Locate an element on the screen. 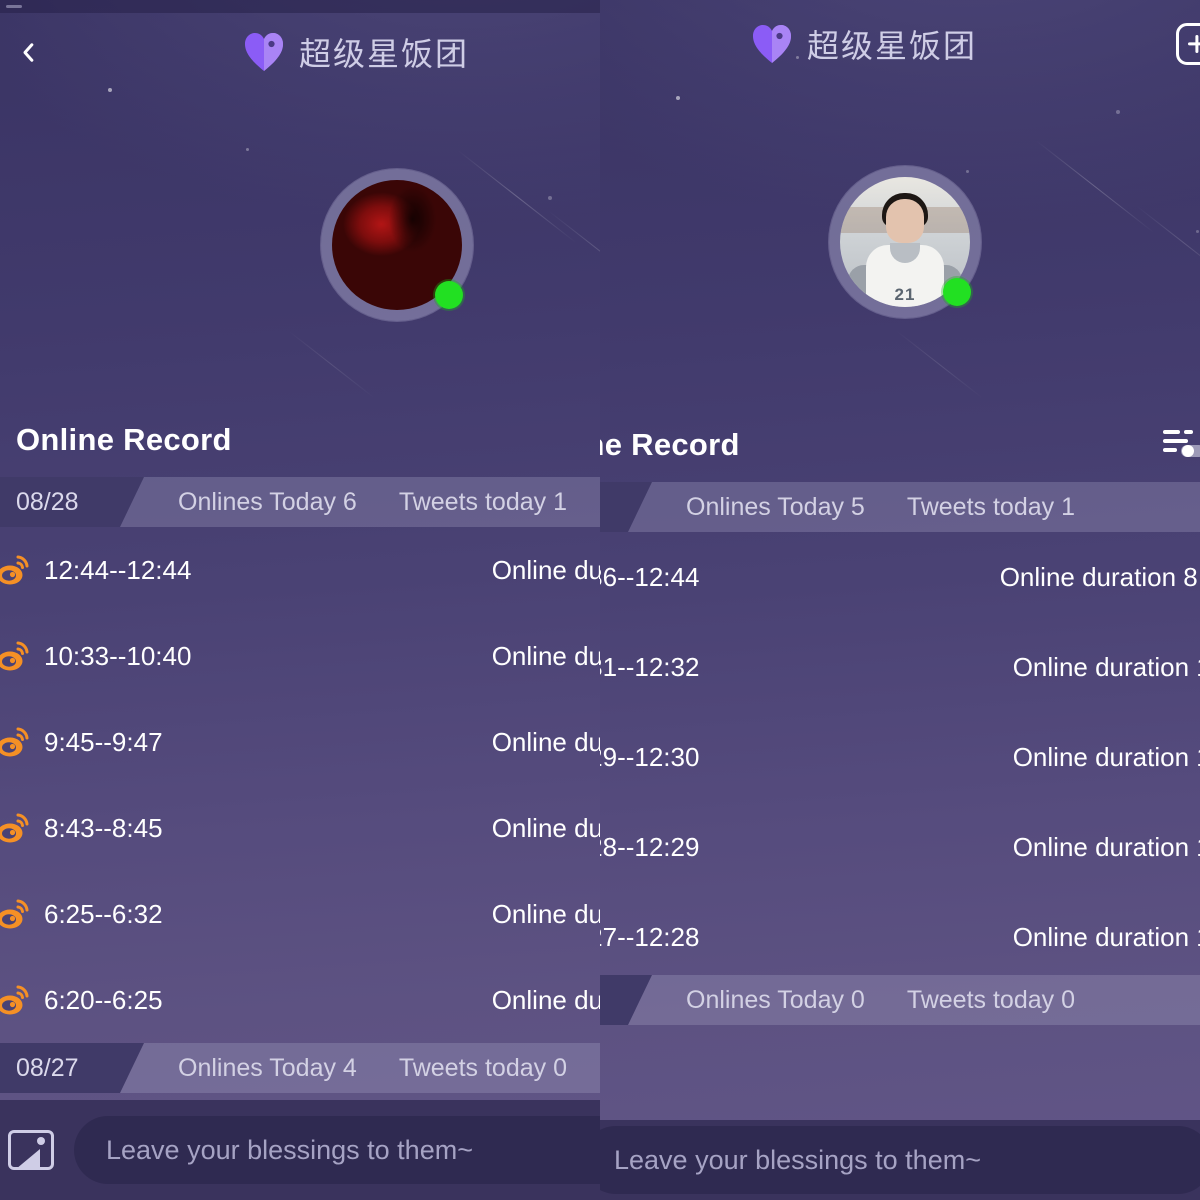 This screenshot has height=1200, width=1200. list-item: 12:31--12:32 Online duration 1 minute is located at coordinates (900, 667).